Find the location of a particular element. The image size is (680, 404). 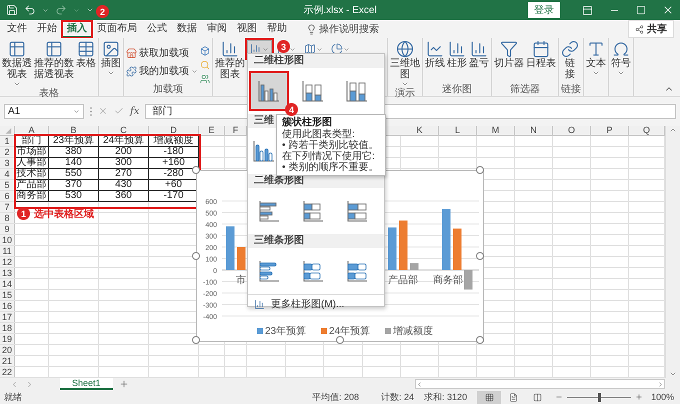

row-header: 18 is located at coordinates (7, 328).